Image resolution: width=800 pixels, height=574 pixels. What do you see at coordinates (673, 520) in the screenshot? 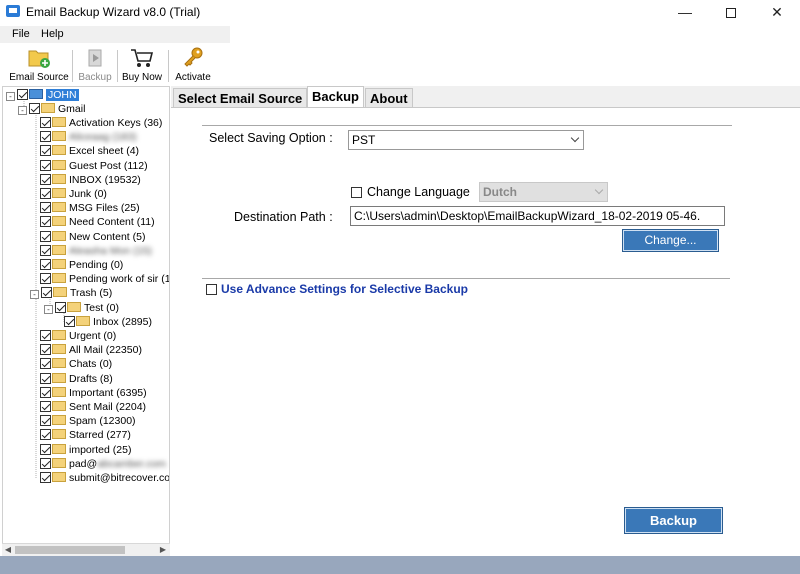
I see `backup-button: Backup` at bounding box center [673, 520].